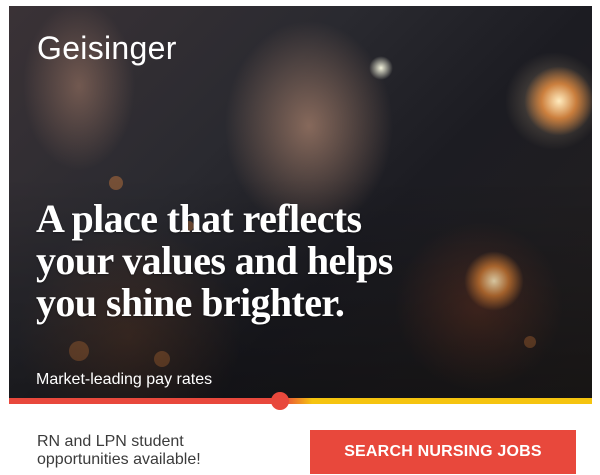 Image resolution: width=600 pixels, height=475 pixels. Describe the element at coordinates (558, 101) in the screenshot. I see `sparkler-glow` at that location.